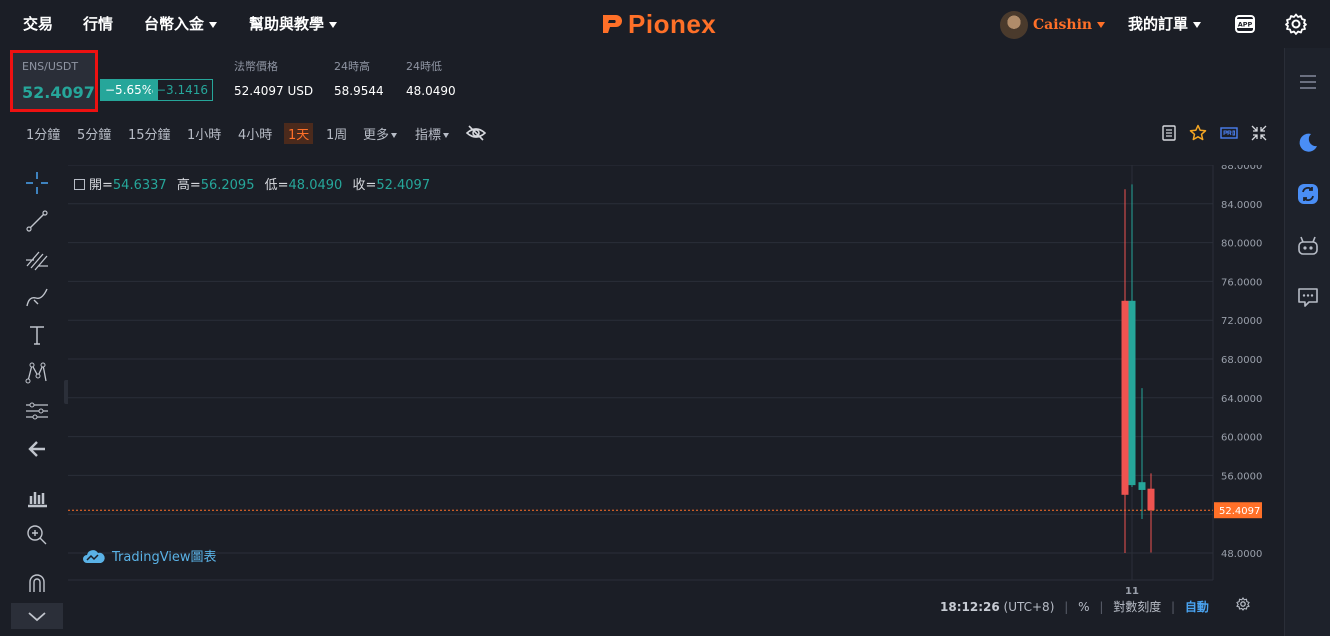 The width and height of the screenshot is (1330, 636). What do you see at coordinates (38, 23) in the screenshot?
I see `nav-trade: 交易` at bounding box center [38, 23].